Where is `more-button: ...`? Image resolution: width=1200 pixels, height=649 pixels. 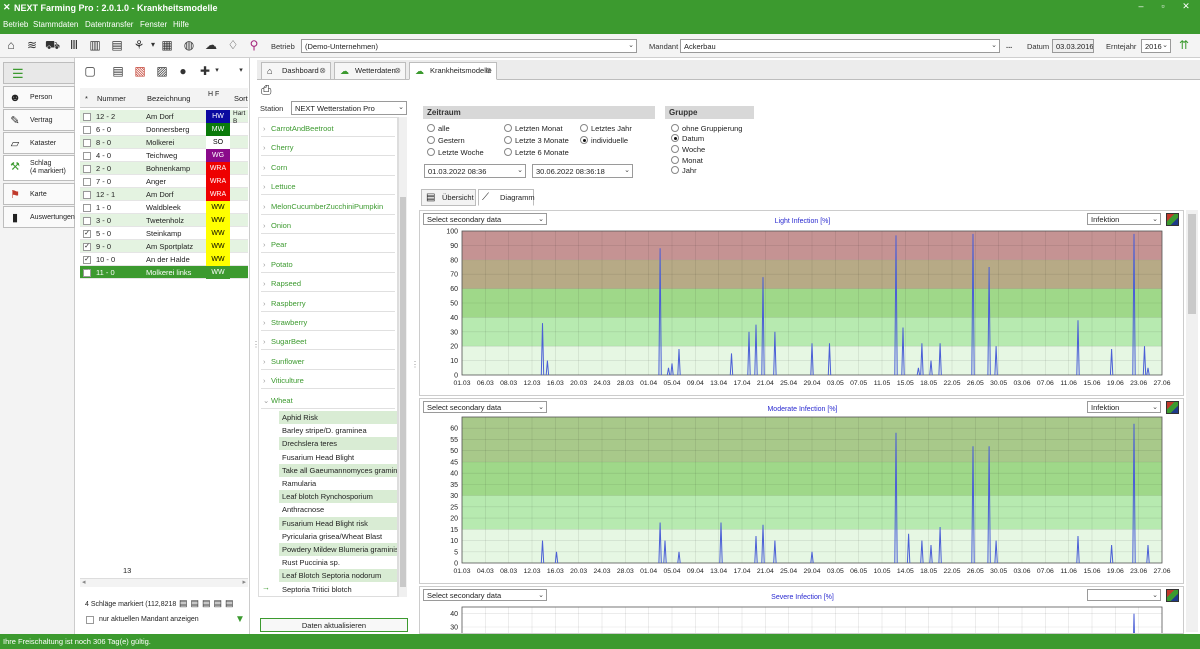
more-button: ... is located at coordinates (1009, 45).